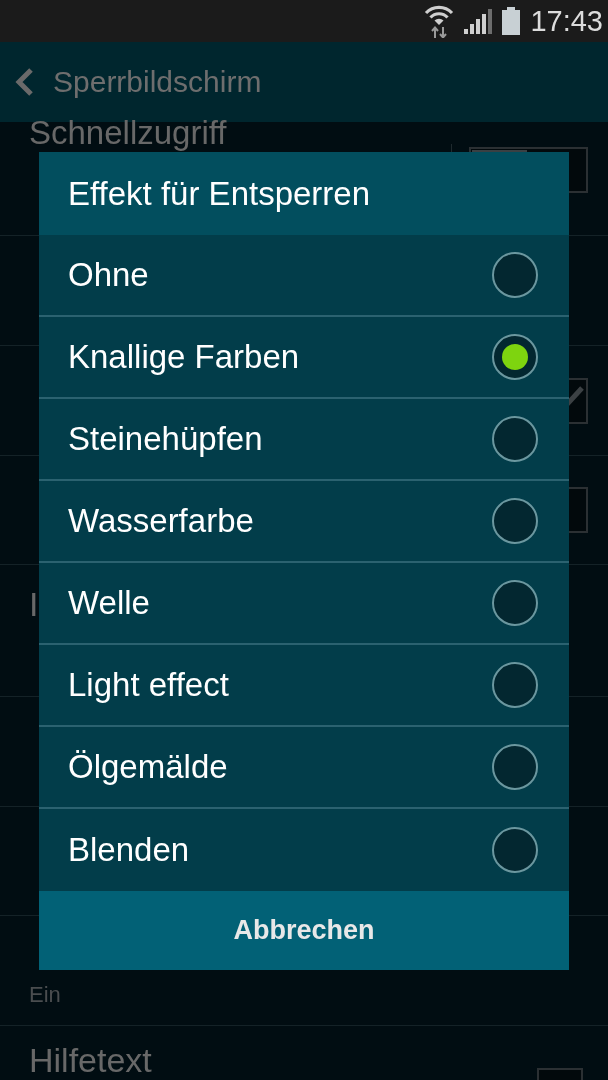 The width and height of the screenshot is (608, 1080). What do you see at coordinates (566, 21) in the screenshot?
I see `status-time: 17:43` at bounding box center [566, 21].